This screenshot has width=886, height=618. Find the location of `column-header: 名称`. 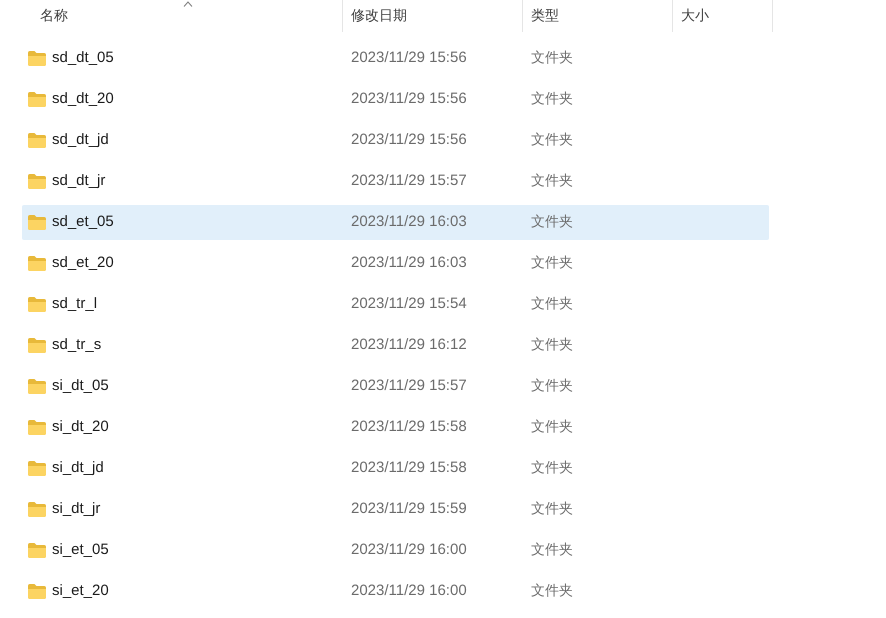

column-header: 名称 is located at coordinates (54, 16).